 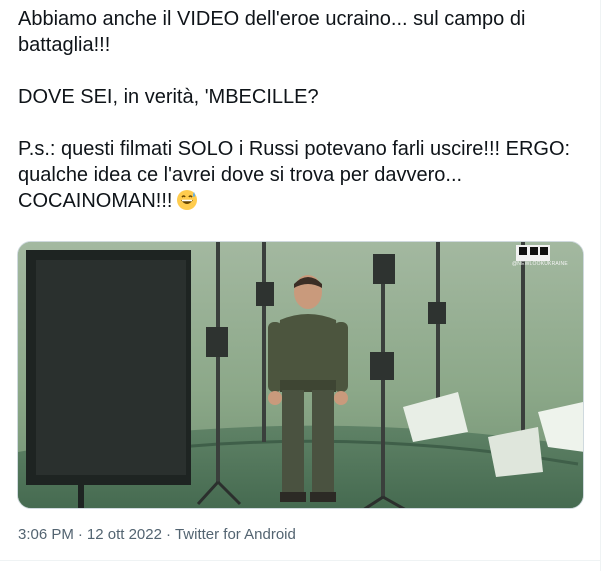 I want to click on grinning-sweat-emoji-icon, so click(x=187, y=203).